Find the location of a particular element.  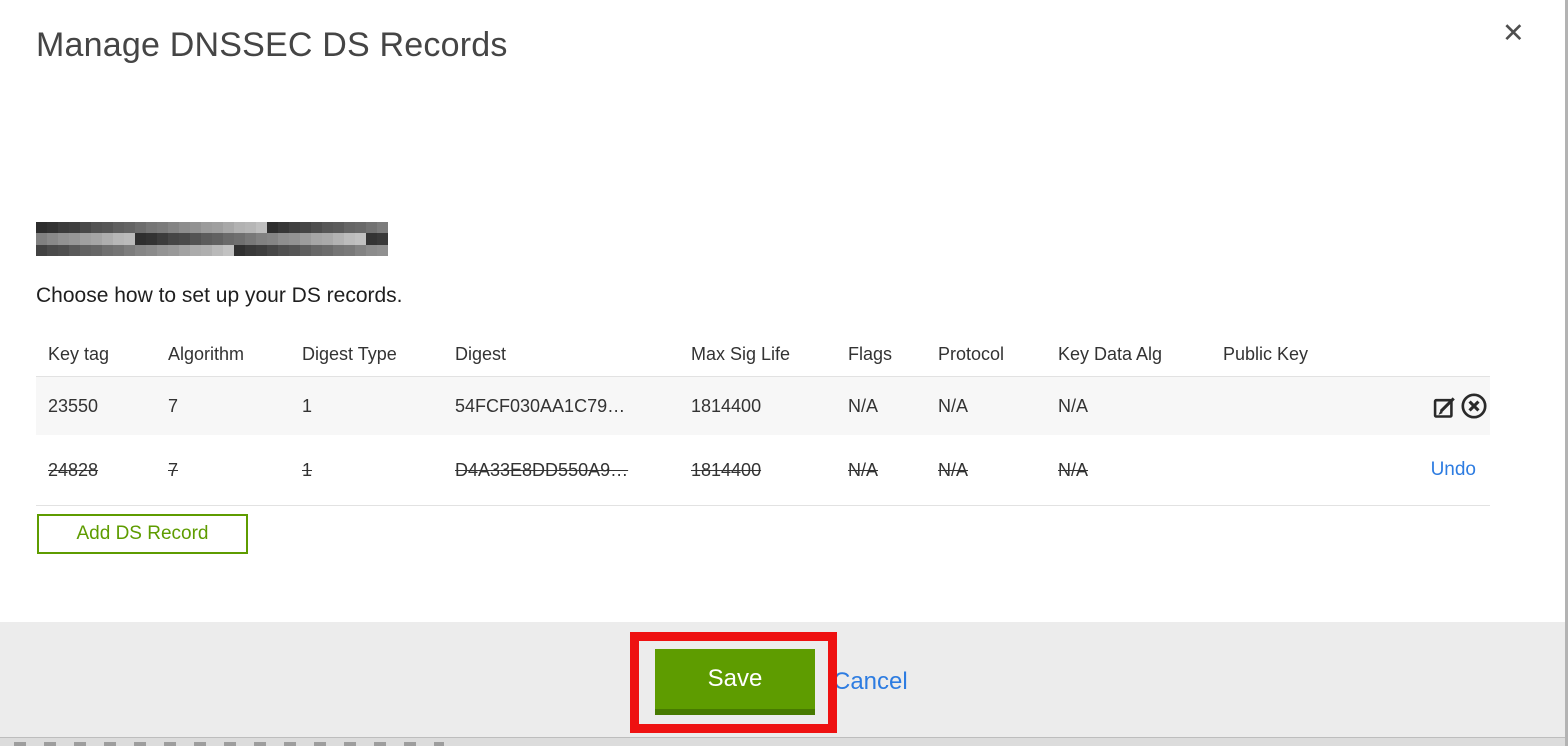

col-header-flags: Flags is located at coordinates (870, 353).